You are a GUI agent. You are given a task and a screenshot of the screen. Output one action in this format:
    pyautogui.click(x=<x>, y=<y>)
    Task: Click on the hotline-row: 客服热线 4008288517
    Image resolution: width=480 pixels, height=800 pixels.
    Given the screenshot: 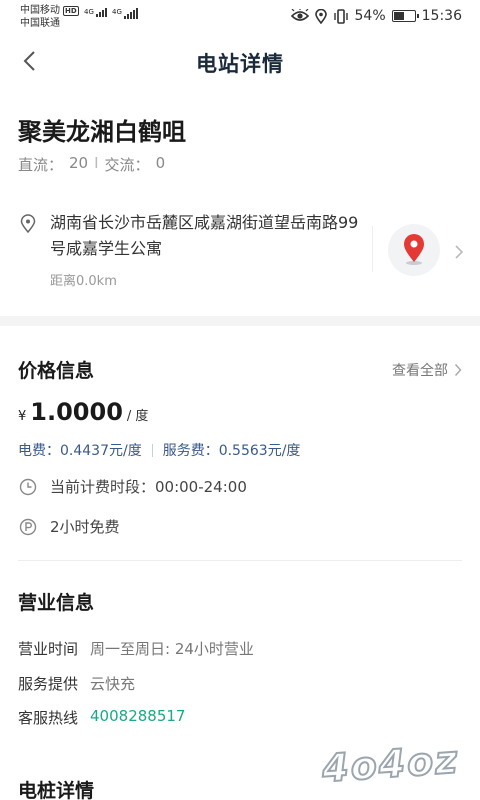 What is the action you would take?
    pyautogui.click(x=101, y=717)
    